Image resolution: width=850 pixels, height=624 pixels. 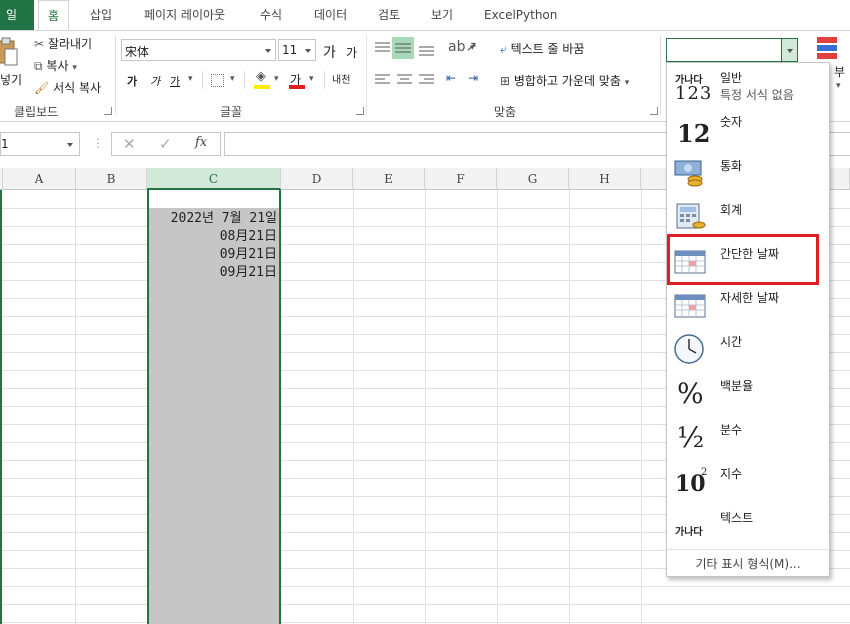 I want to click on menu-item-number: 12 숫자, so click(x=748, y=129).